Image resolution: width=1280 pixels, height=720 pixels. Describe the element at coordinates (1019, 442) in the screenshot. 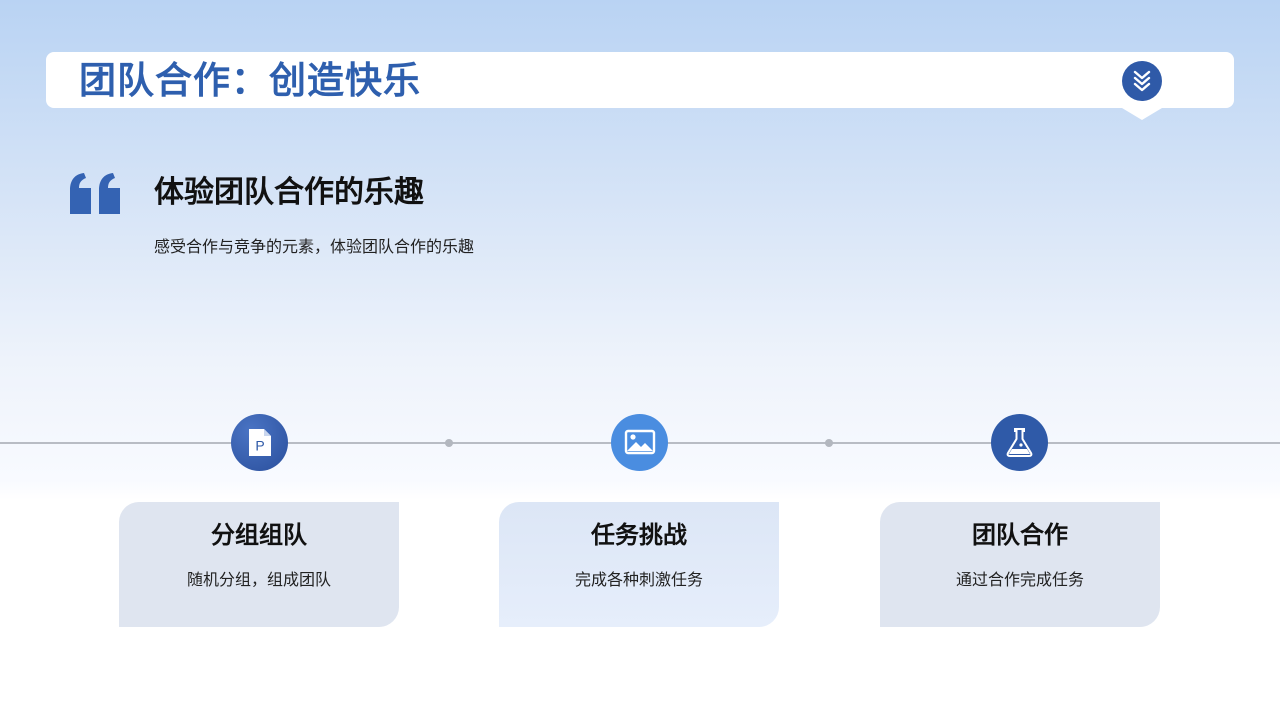

I see `flask-icon` at that location.